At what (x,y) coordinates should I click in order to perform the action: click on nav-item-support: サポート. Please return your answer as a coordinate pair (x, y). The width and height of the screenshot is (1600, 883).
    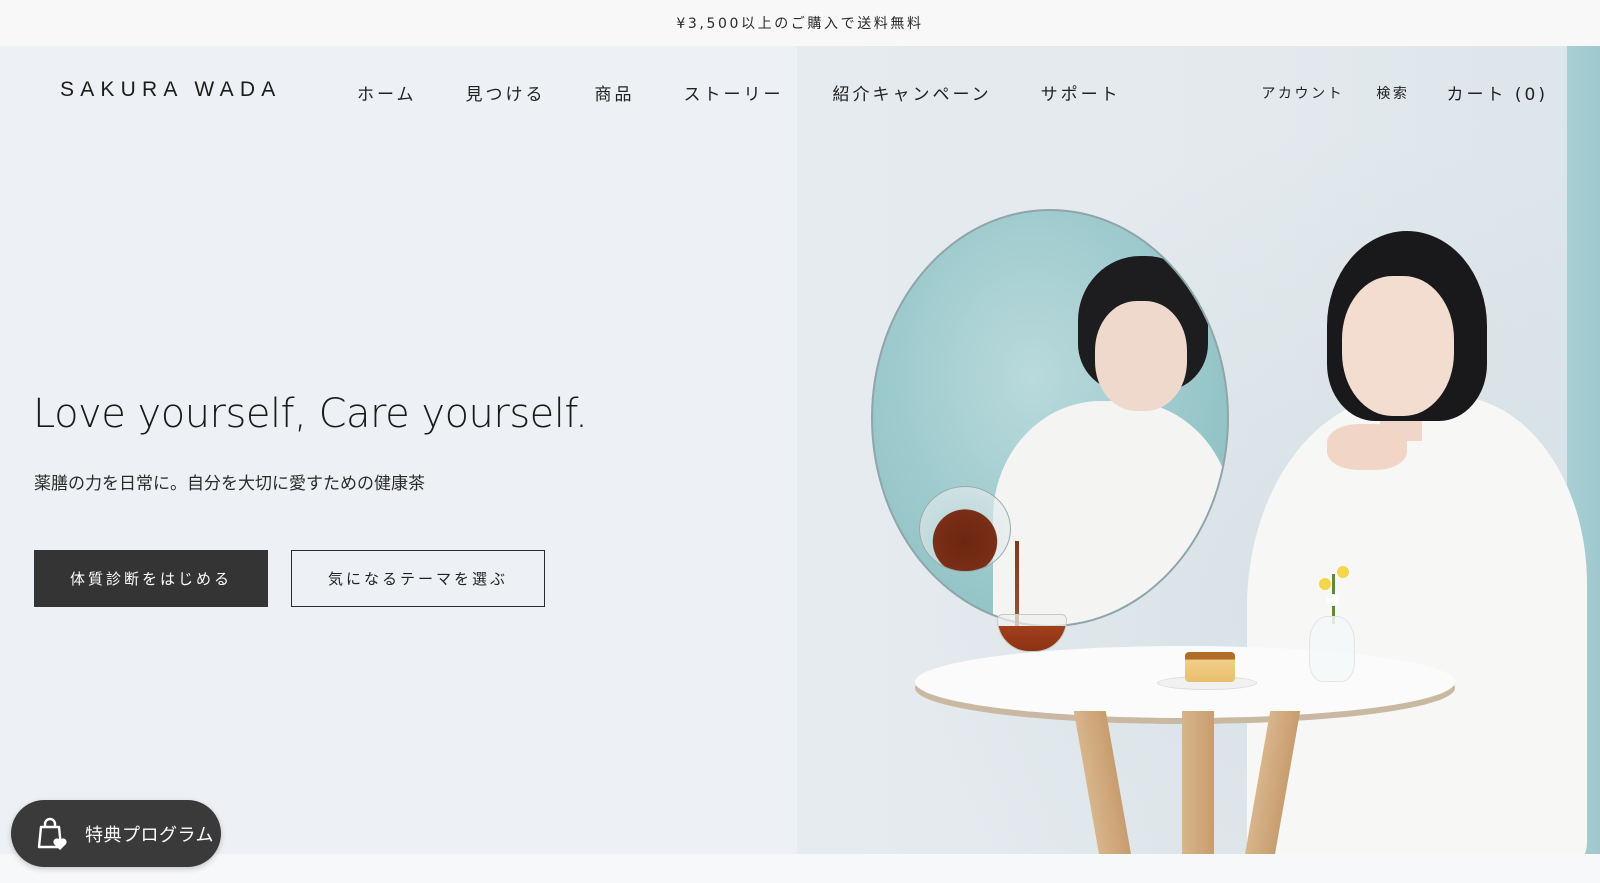
    Looking at the image, I should click on (1081, 92).